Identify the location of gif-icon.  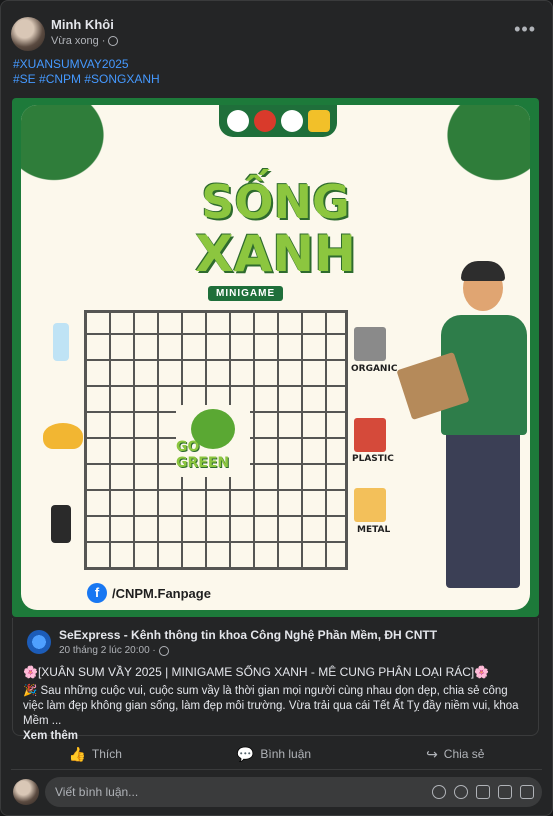
(505, 792).